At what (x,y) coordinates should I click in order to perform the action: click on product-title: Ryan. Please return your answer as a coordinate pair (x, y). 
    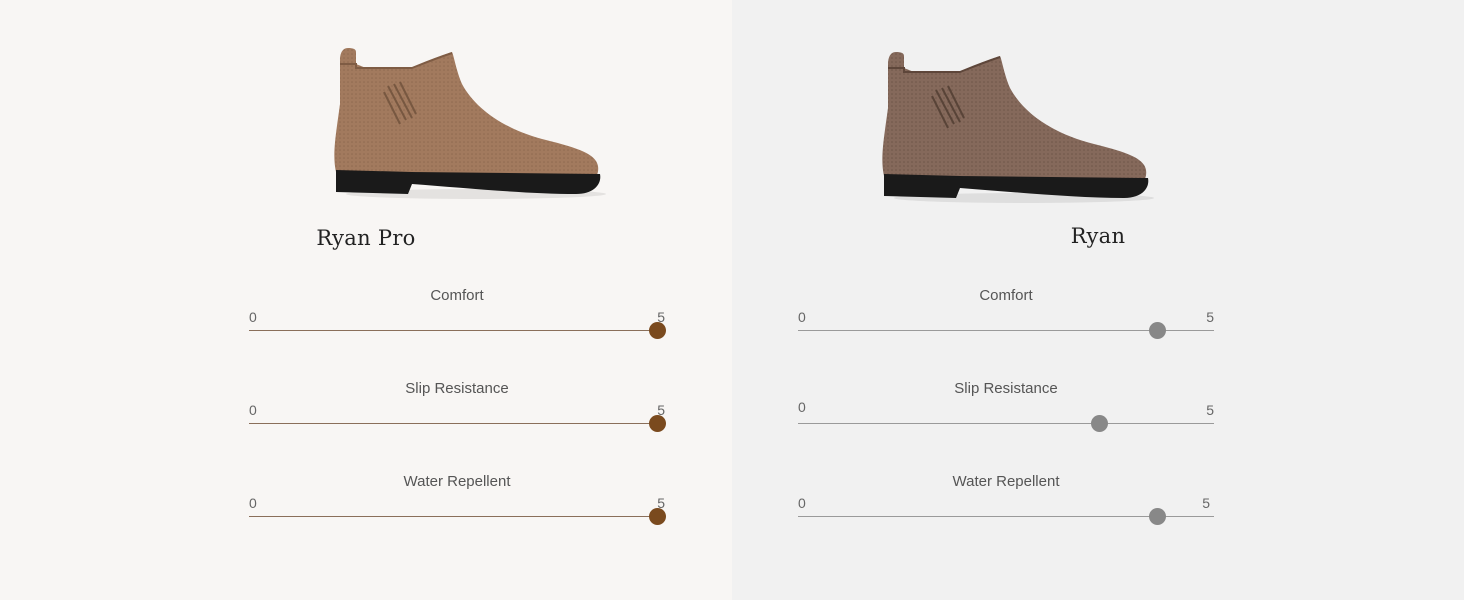
    Looking at the image, I should click on (1098, 236).